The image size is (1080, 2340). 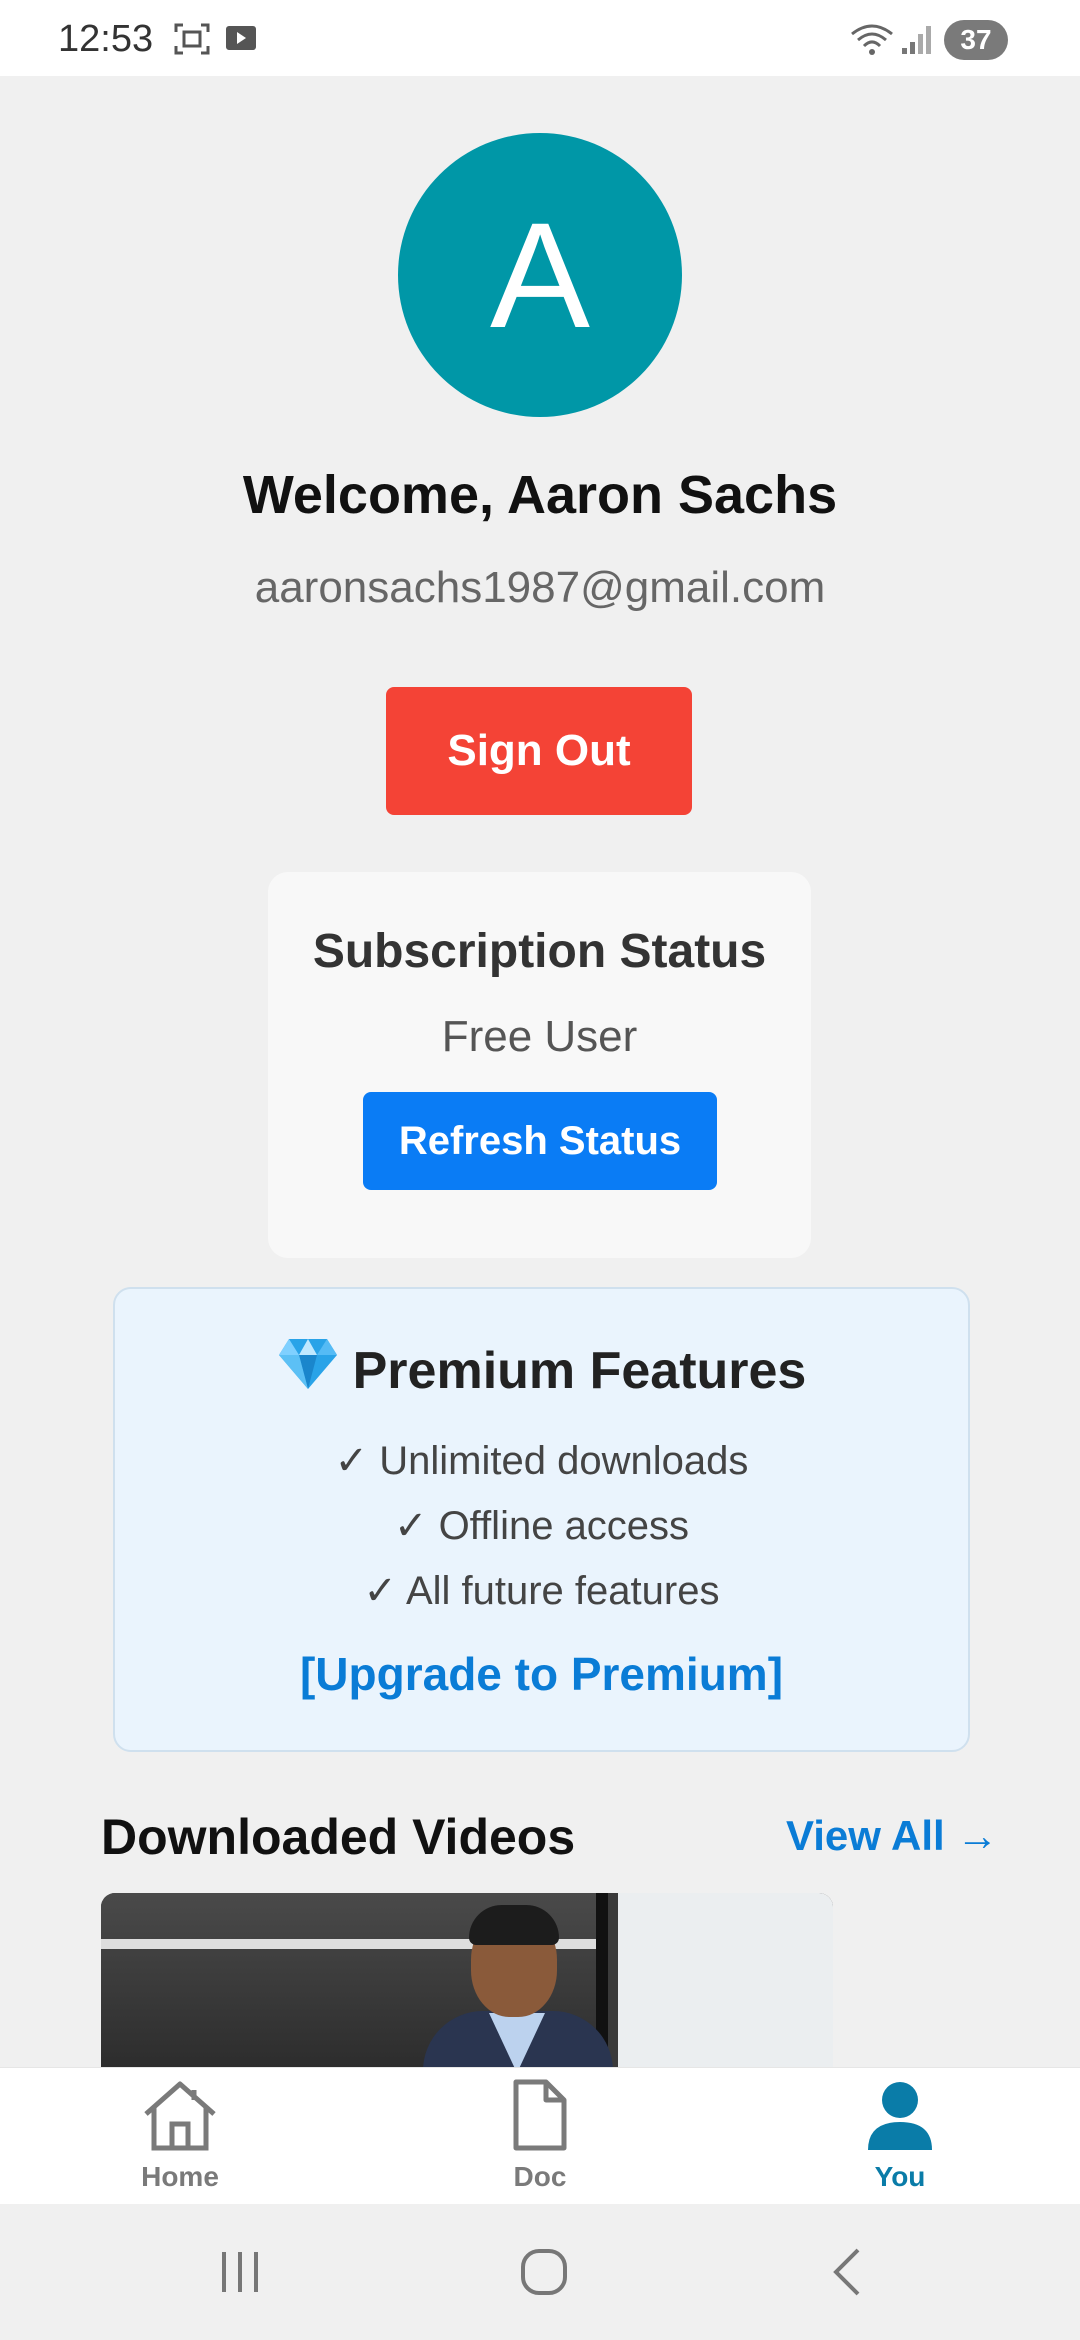 What do you see at coordinates (106, 39) in the screenshot?
I see `status-time: 12:53` at bounding box center [106, 39].